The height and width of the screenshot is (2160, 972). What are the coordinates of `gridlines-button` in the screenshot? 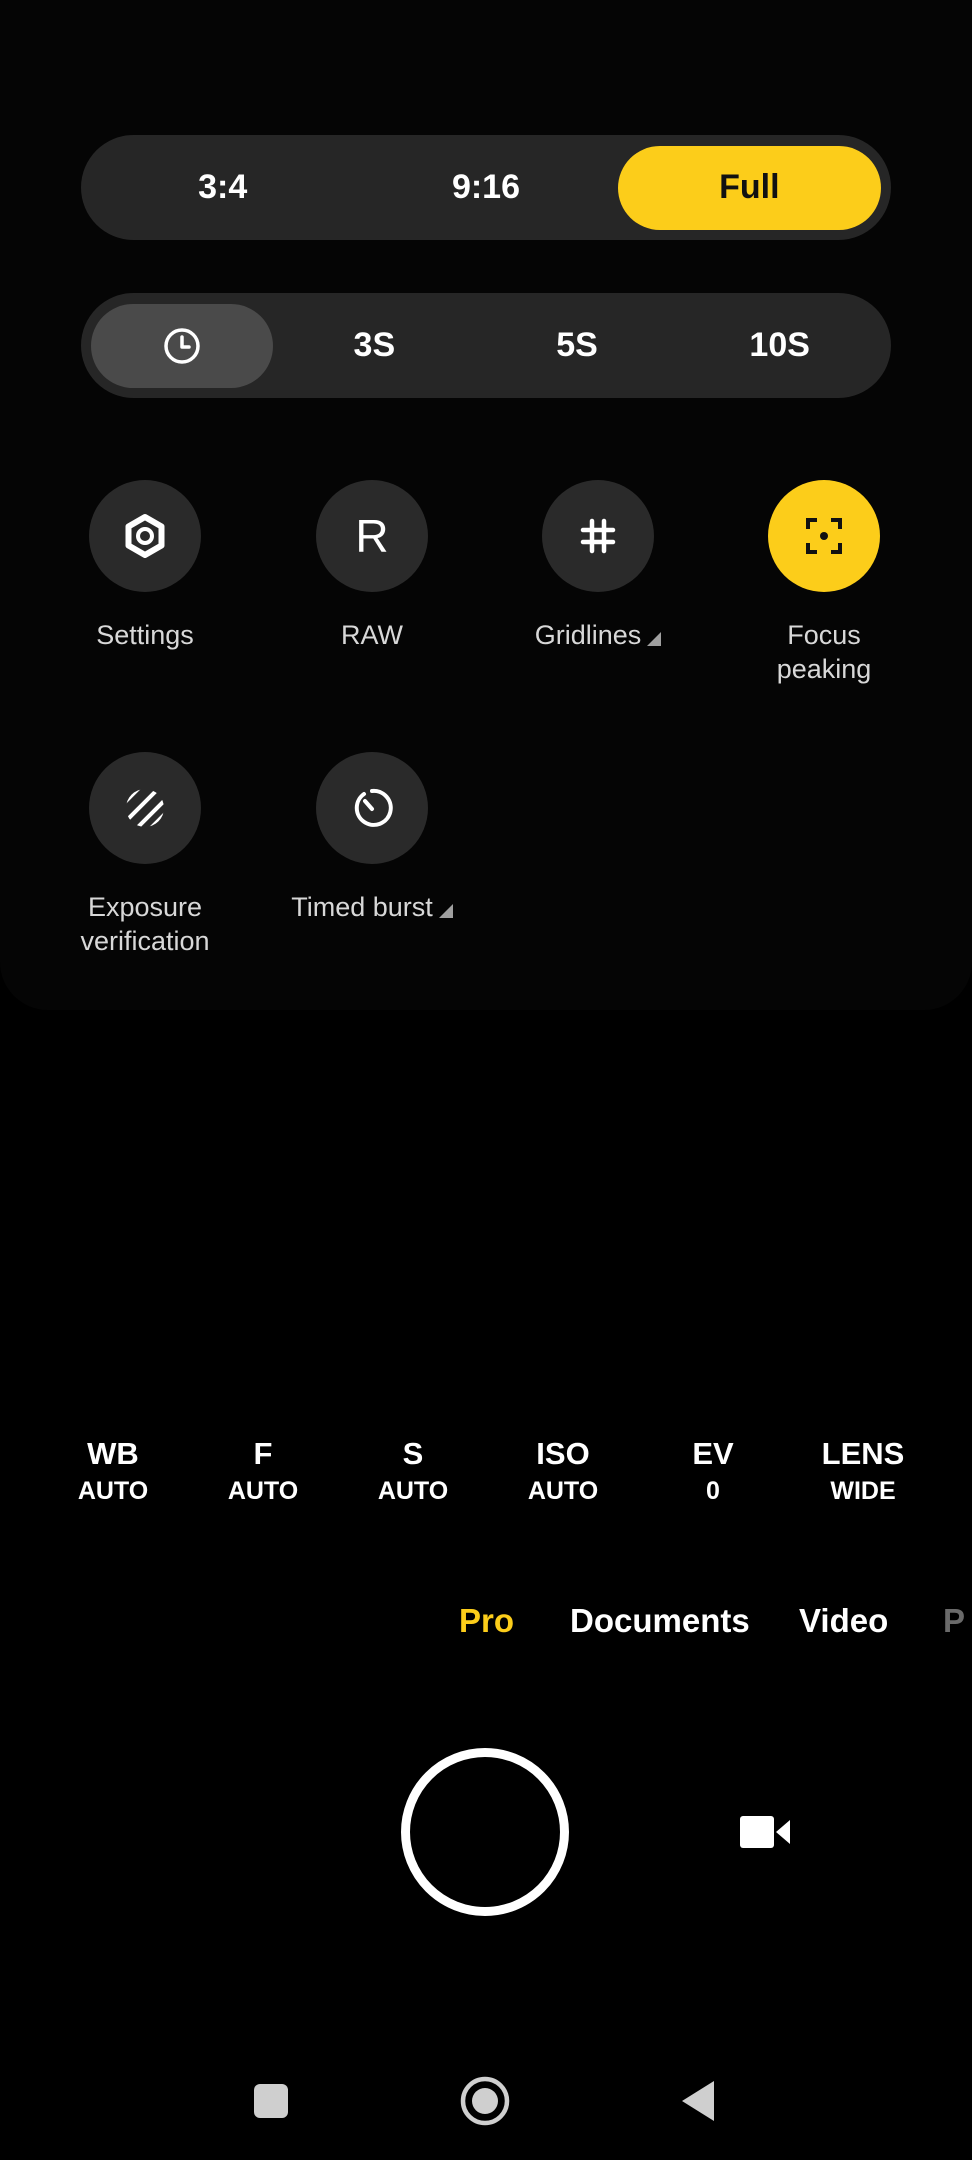 It's located at (598, 536).